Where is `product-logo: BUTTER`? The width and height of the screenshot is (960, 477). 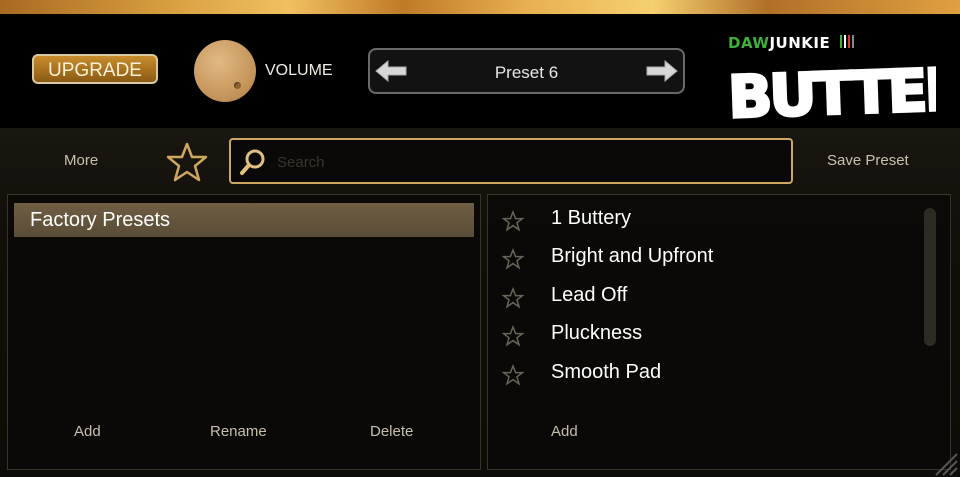
product-logo: BUTTER is located at coordinates (831, 92).